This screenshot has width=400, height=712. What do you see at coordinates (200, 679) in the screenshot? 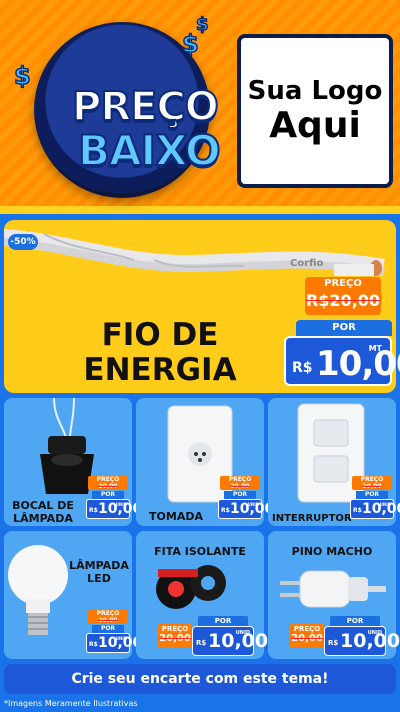
I see `cta-banner: Crie seu encarte com este tema!` at bounding box center [200, 679].